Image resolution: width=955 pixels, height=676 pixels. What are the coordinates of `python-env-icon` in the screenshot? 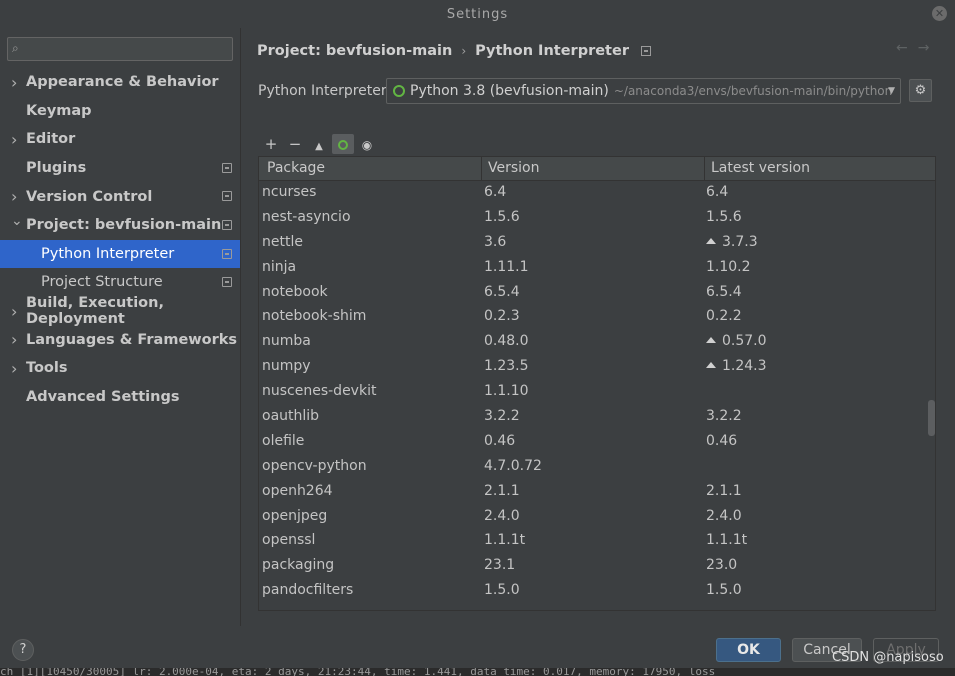 It's located at (399, 91).